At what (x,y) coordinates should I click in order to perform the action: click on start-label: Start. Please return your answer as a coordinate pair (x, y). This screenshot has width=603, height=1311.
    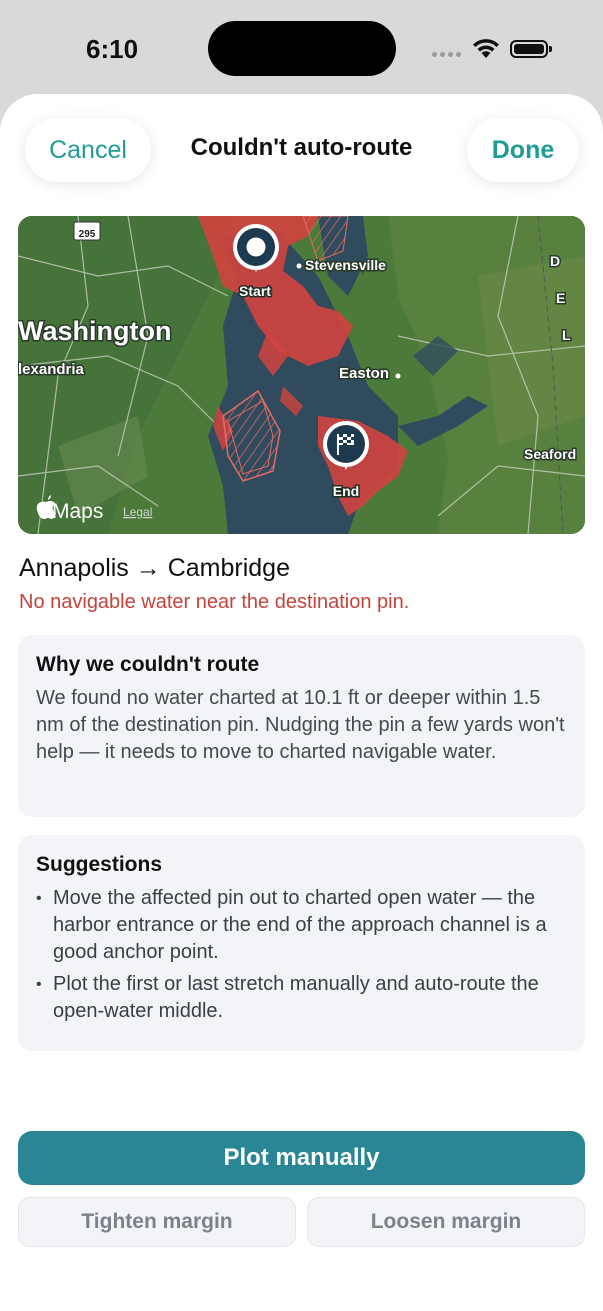
    Looking at the image, I should click on (255, 291).